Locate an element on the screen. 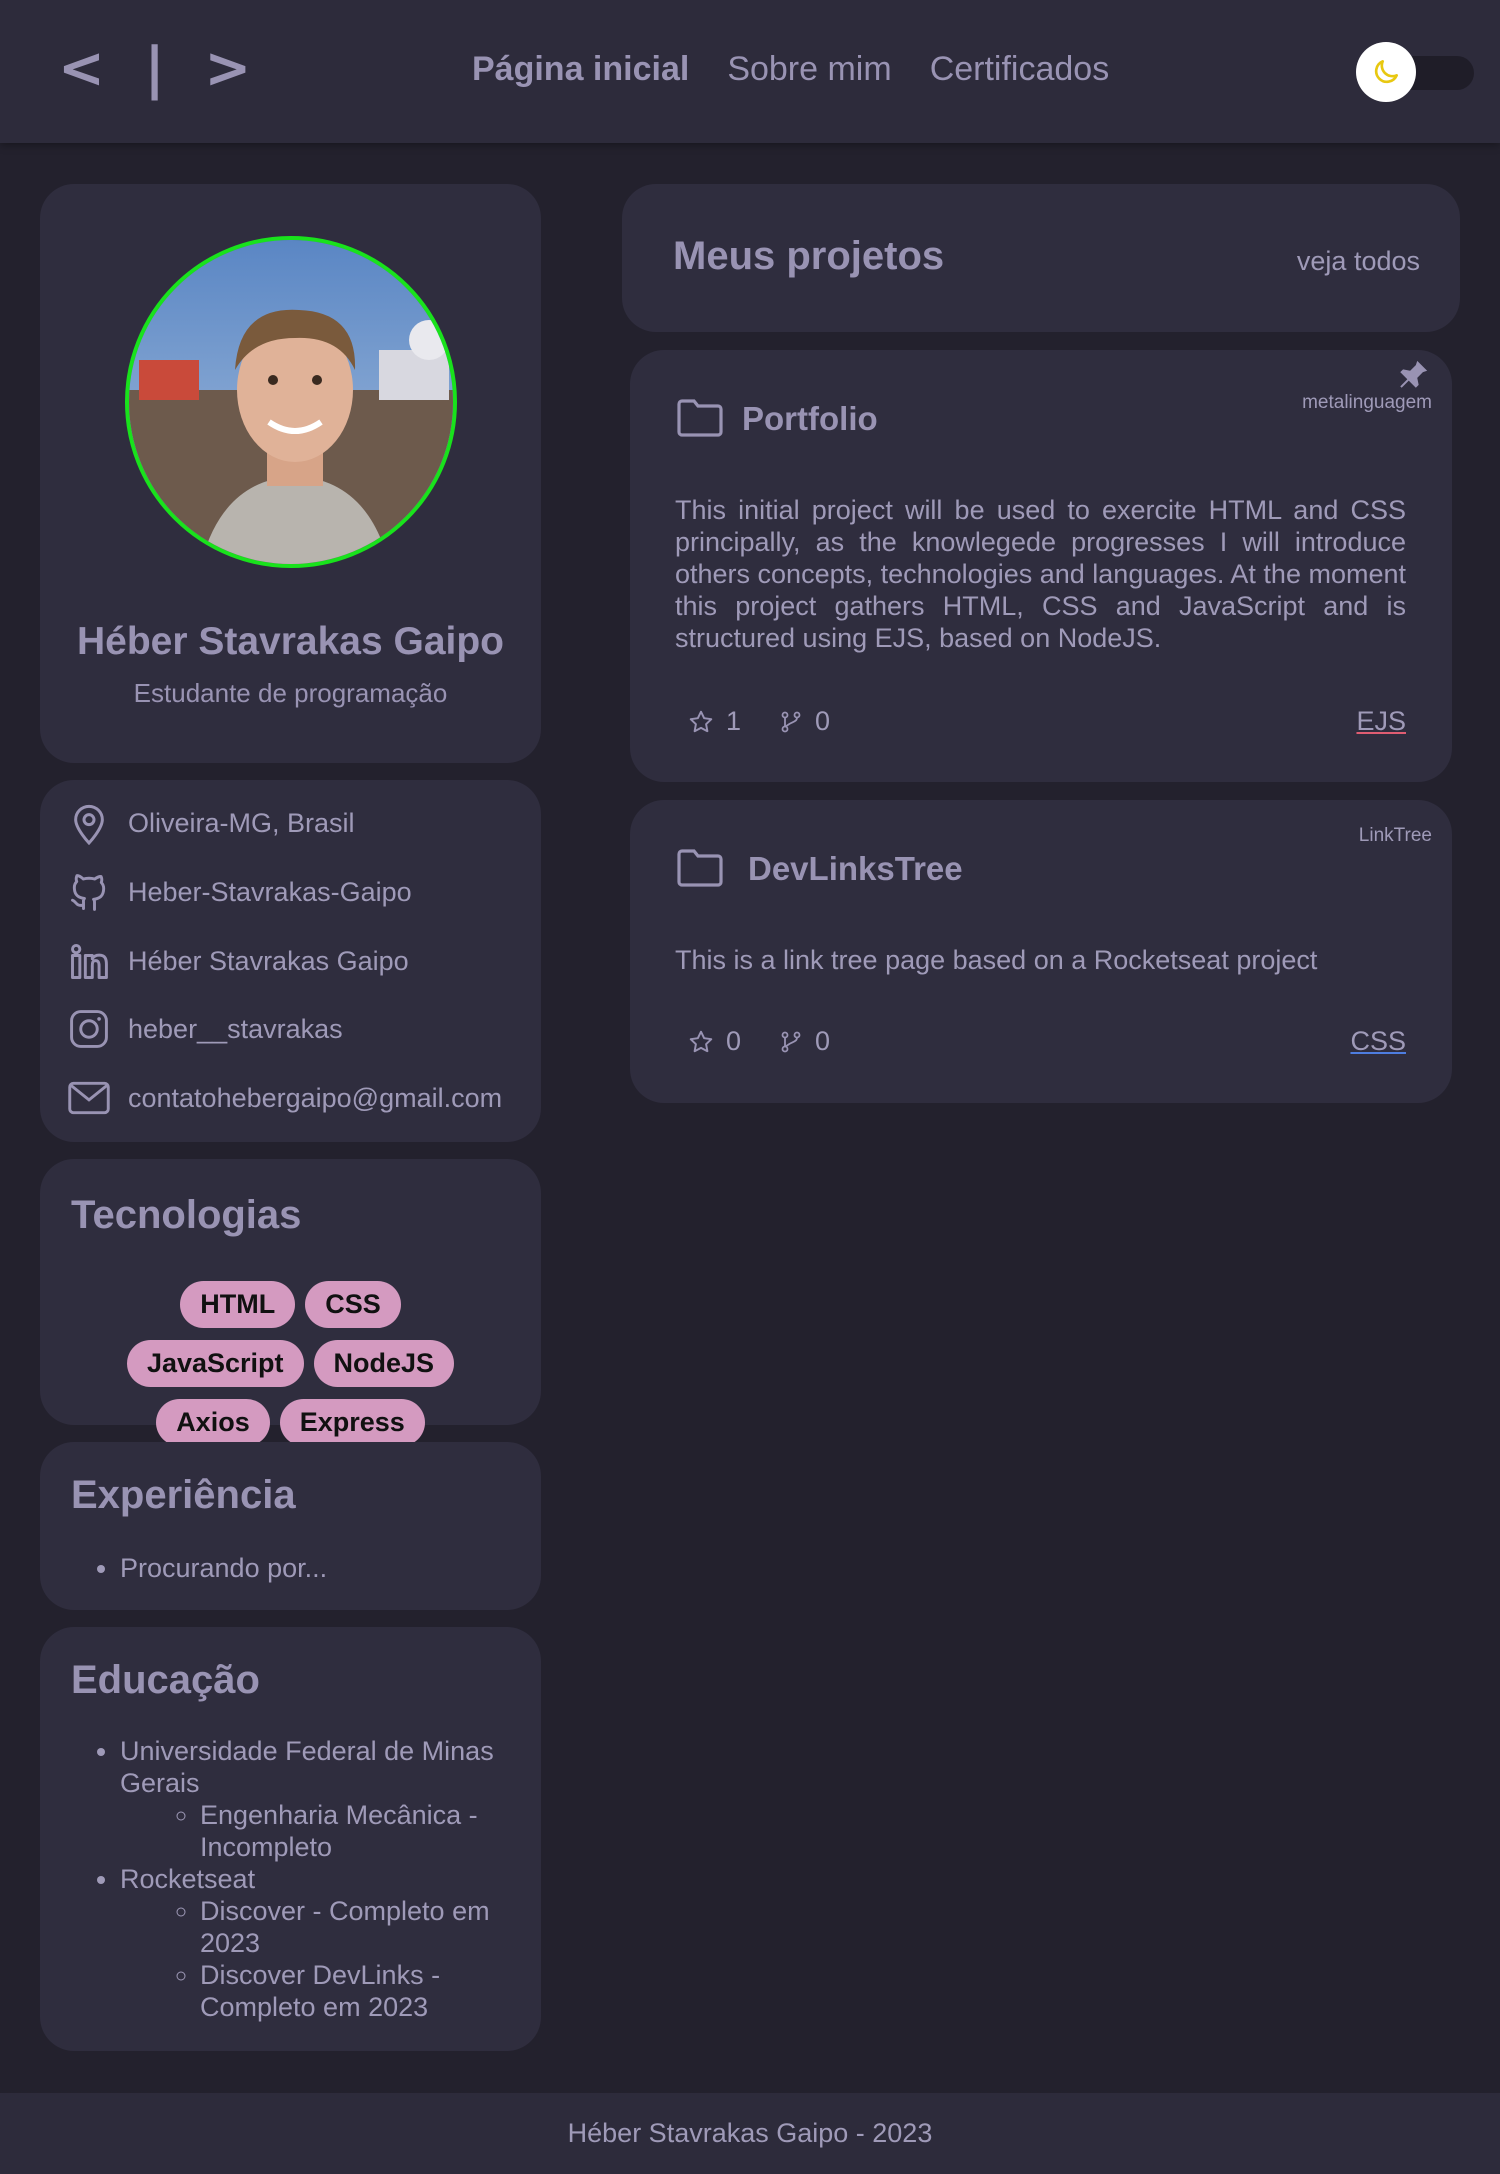 Image resolution: width=1500 pixels, height=2174 pixels. instagram-text: heber__stavrakas is located at coordinates (235, 1028).